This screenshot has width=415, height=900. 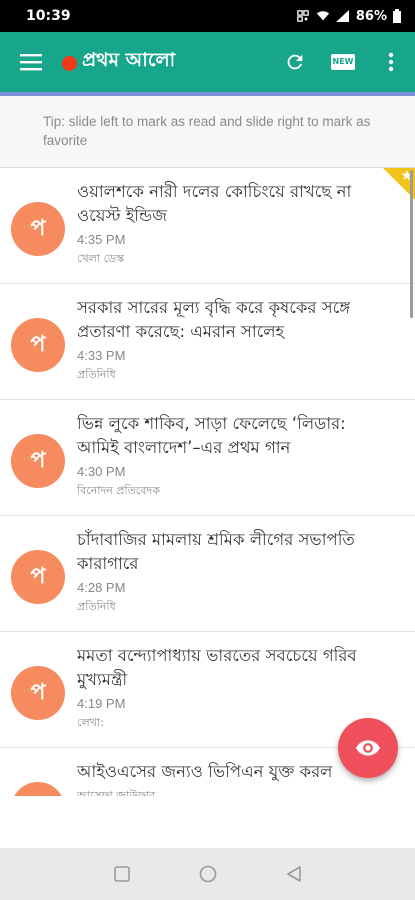 I want to click on battery-percent: 86%, so click(x=371, y=16).